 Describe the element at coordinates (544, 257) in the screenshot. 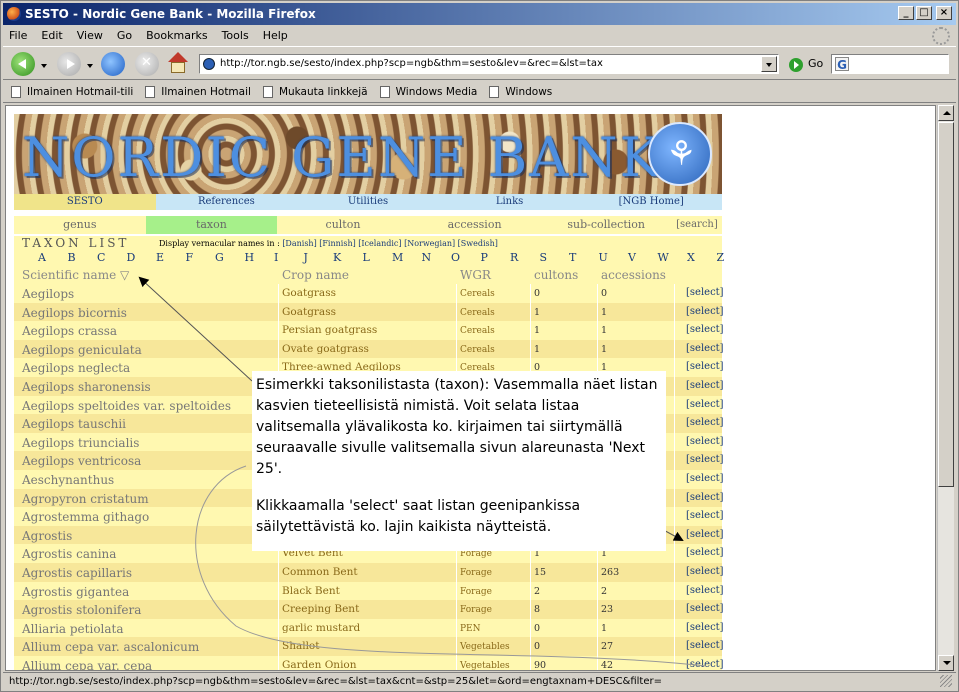

I see `letter-filter-s: S` at that location.